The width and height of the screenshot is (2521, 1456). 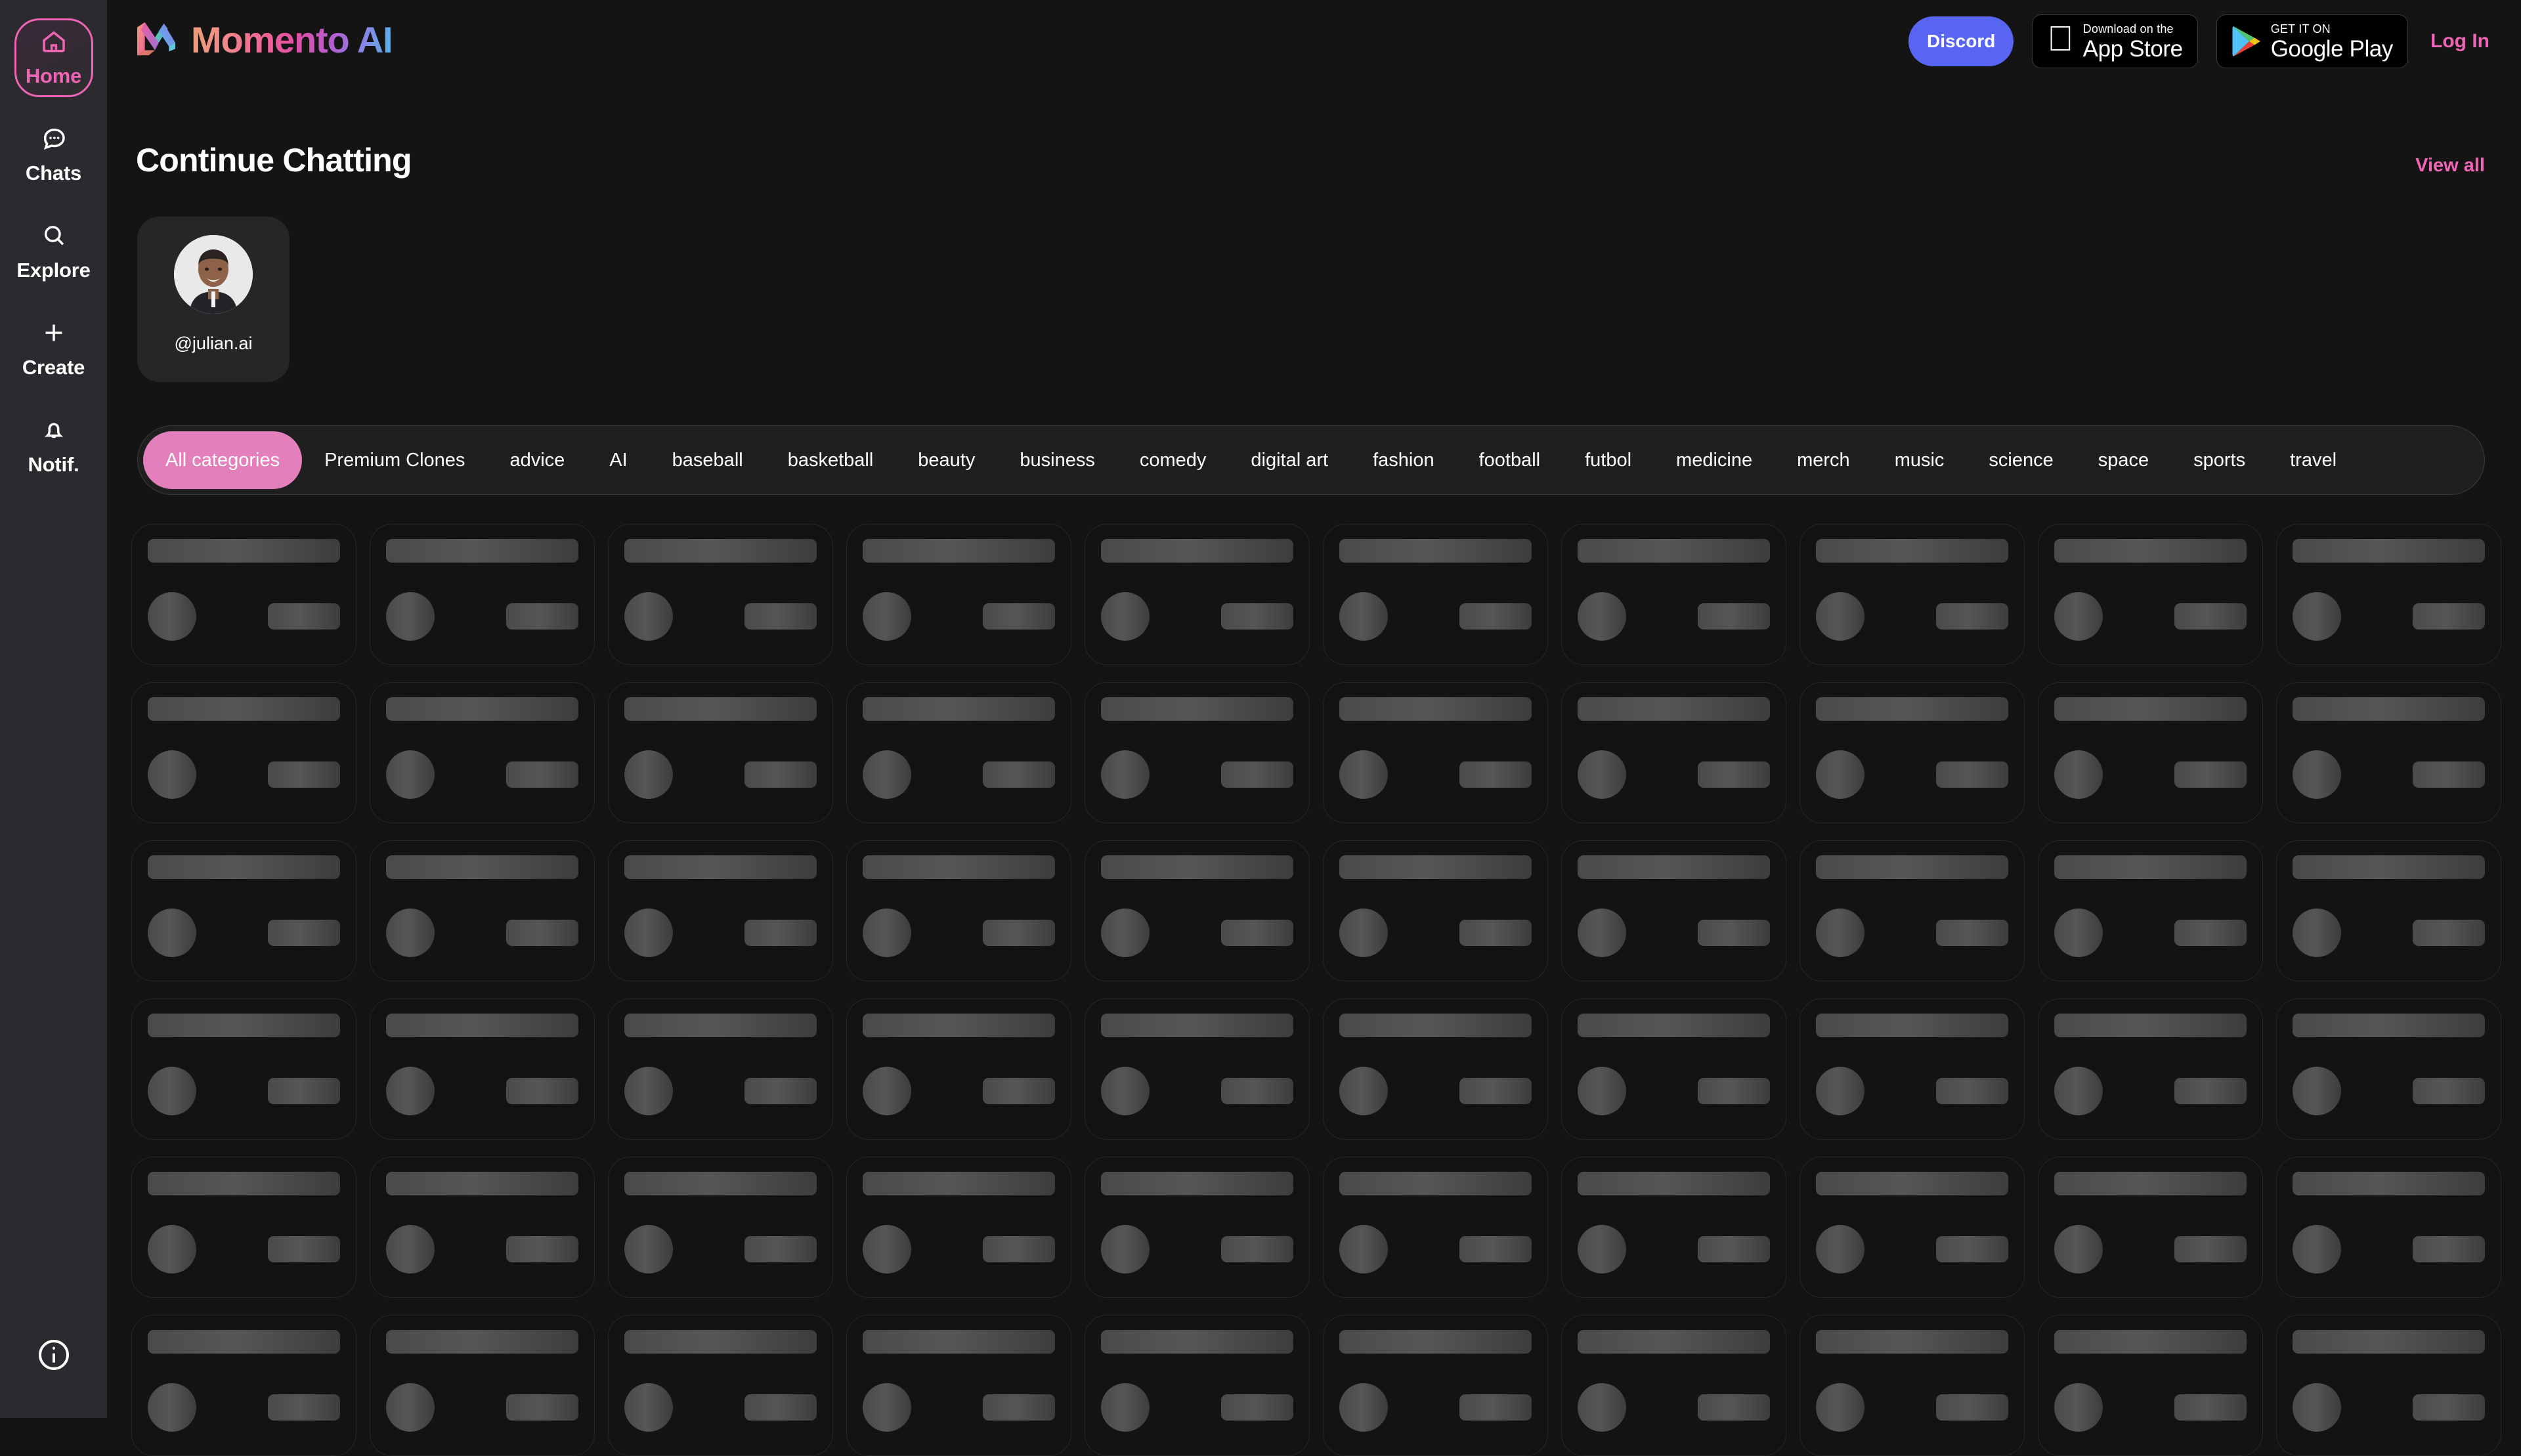 I want to click on login-link: Log In, so click(x=2459, y=41).